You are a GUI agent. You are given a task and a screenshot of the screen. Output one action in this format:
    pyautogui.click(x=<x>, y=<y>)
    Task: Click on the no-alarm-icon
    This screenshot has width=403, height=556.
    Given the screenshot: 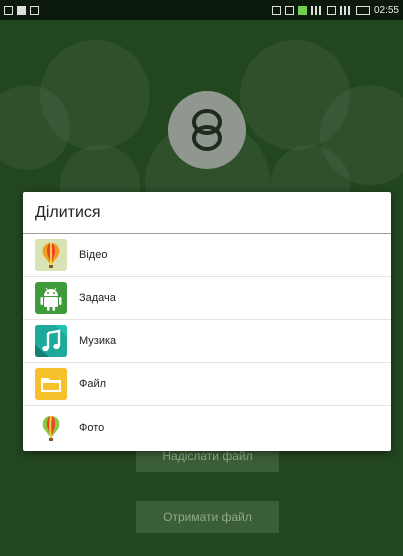 What is the action you would take?
    pyautogui.click(x=289, y=10)
    